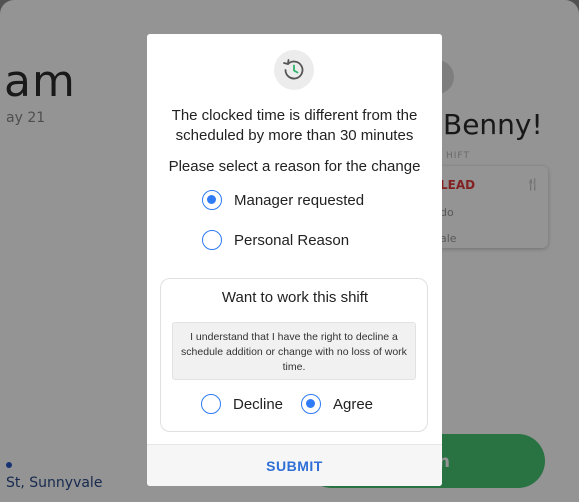  I want to click on decline-label: Decline, so click(258, 404).